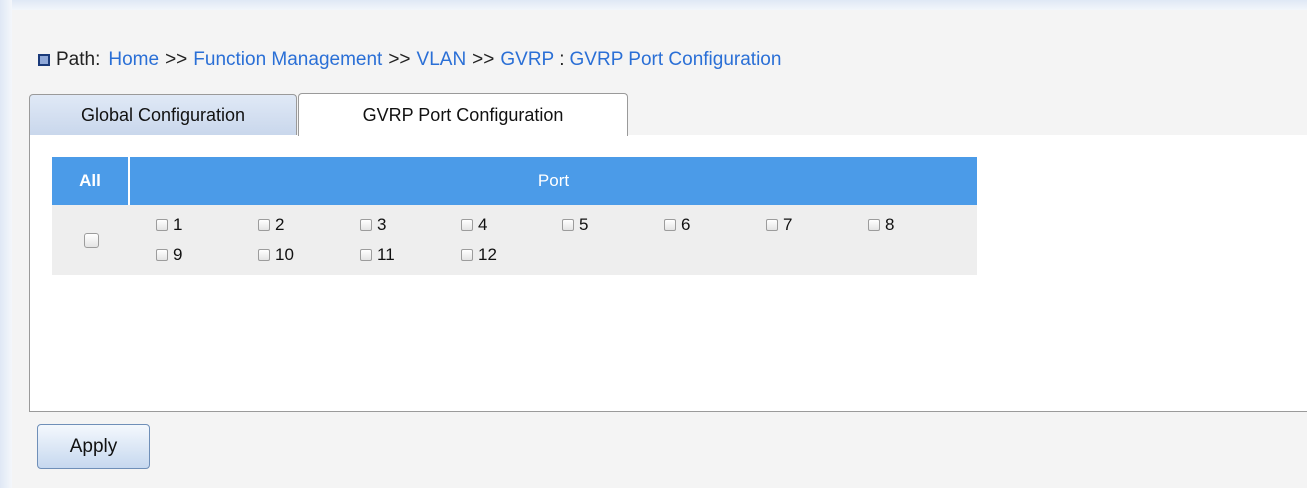 The width and height of the screenshot is (1307, 488). What do you see at coordinates (575, 225) in the screenshot?
I see `port-5-option: 5` at bounding box center [575, 225].